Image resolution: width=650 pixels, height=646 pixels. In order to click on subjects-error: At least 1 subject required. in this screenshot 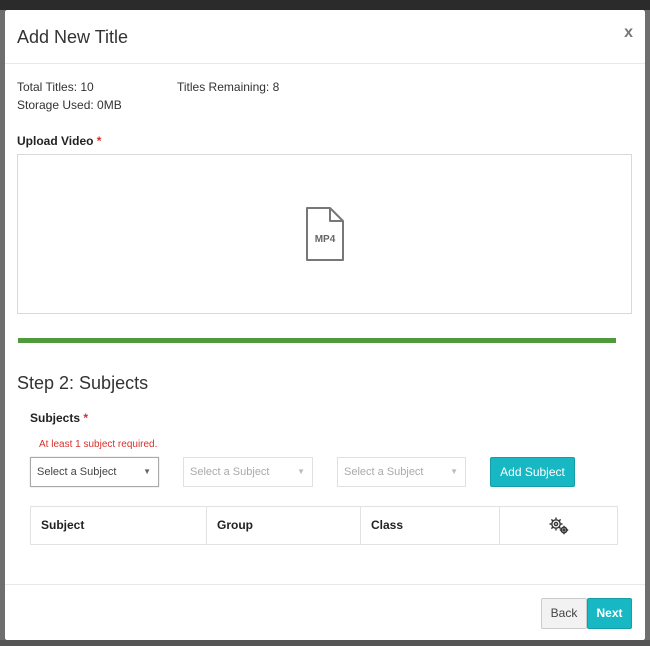, I will do `click(98, 444)`.